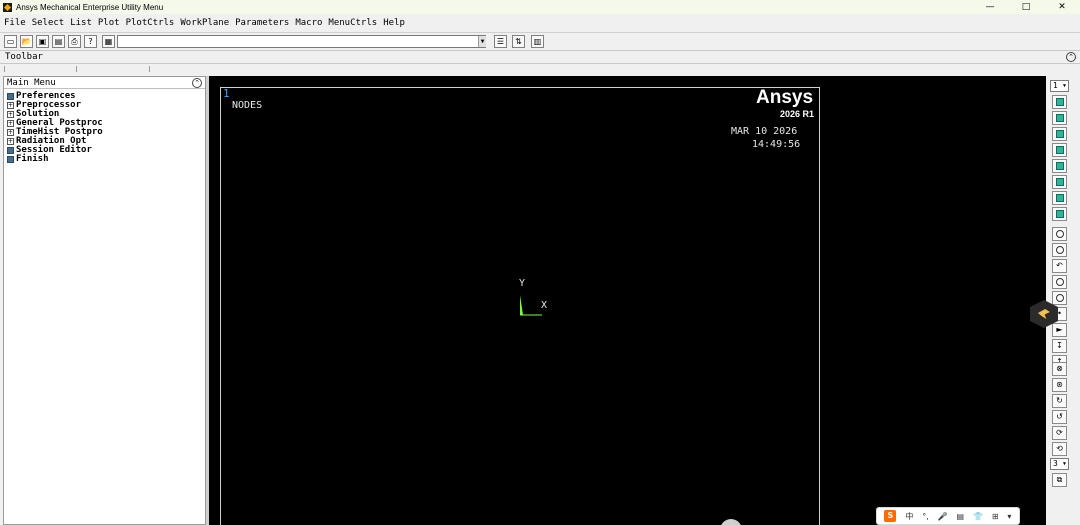  What do you see at coordinates (247, 105) in the screenshot?
I see `plot-label: NODES` at bounding box center [247, 105].